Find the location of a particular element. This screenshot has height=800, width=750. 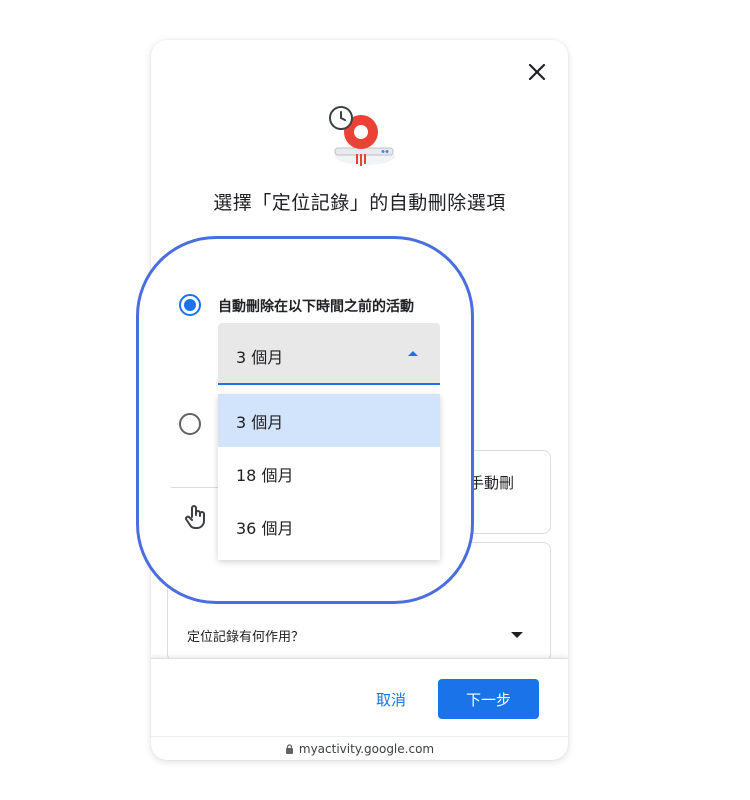

auto-delete-label: 自動刪除在以下時間之前的活動 is located at coordinates (316, 307).